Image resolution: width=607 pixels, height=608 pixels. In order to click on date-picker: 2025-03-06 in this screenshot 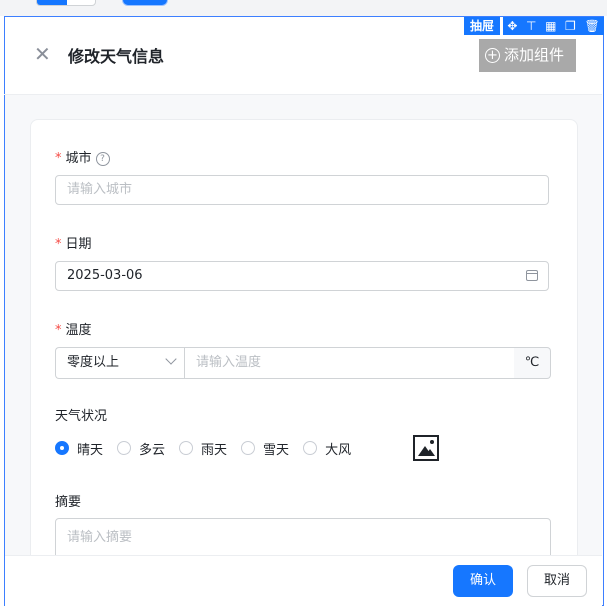, I will do `click(302, 276)`.